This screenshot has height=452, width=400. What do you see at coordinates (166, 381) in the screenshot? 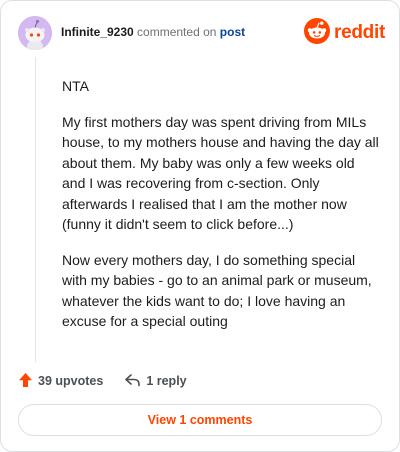
I see `reply-count: 1 reply` at bounding box center [166, 381].